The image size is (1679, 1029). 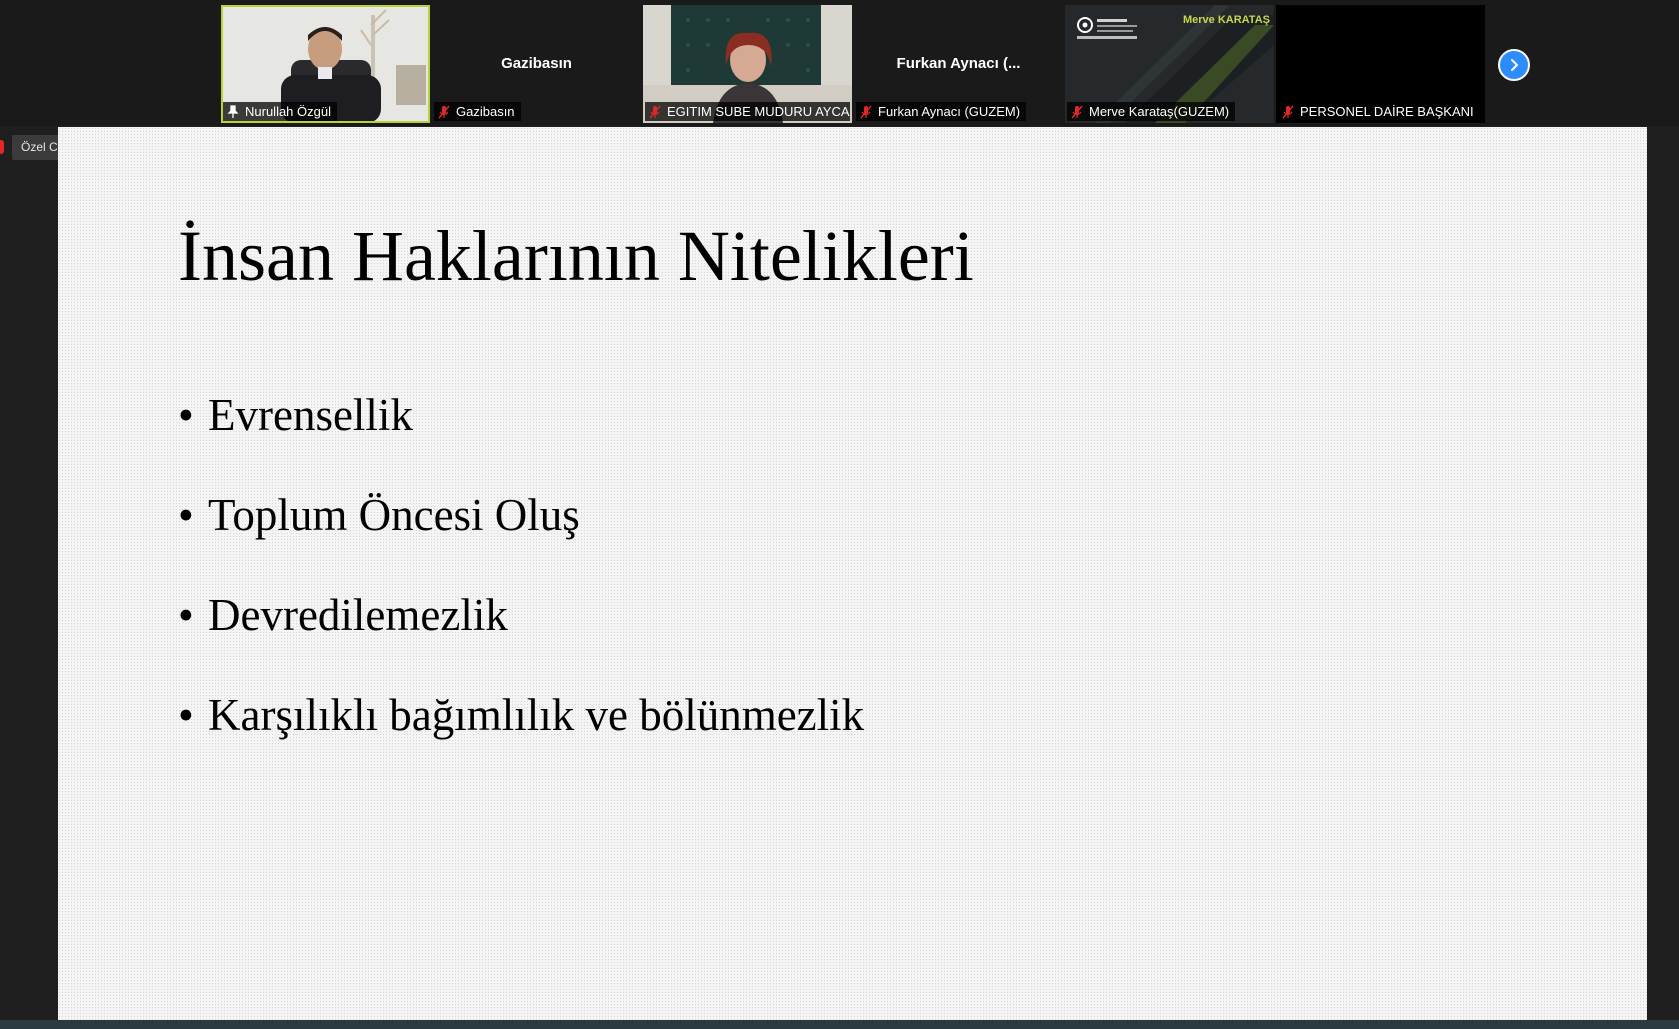 What do you see at coordinates (1226, 20) in the screenshot?
I see `logo-caption: Merve KARATAŞ` at bounding box center [1226, 20].